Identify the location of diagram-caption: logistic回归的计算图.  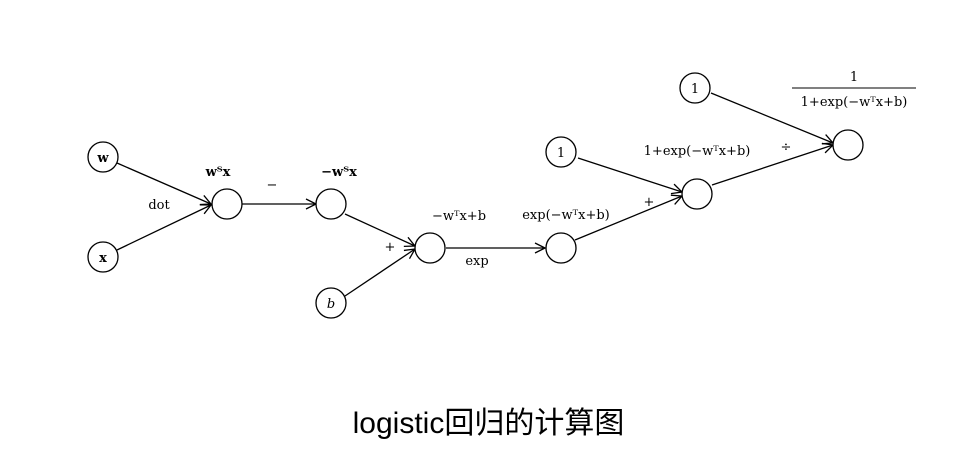
(488, 423).